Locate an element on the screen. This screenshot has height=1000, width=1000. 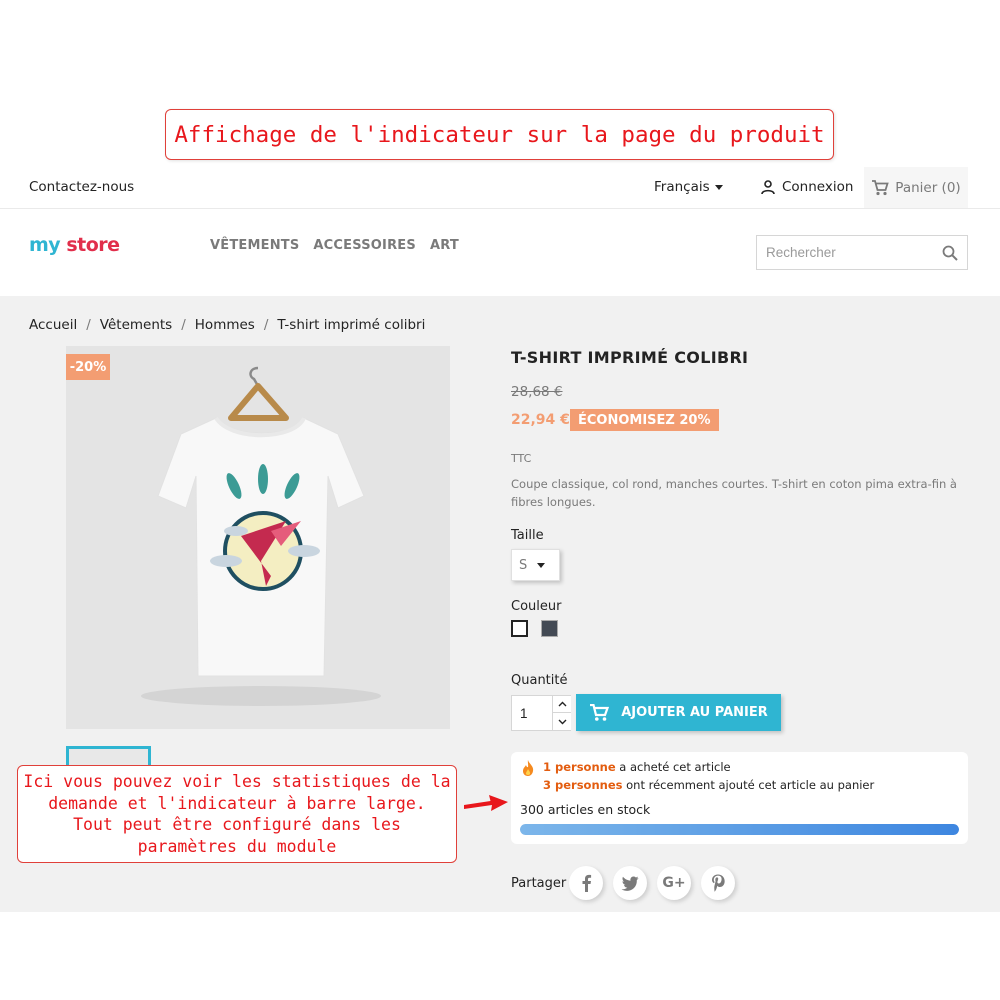
facebook-icon is located at coordinates (587, 883).